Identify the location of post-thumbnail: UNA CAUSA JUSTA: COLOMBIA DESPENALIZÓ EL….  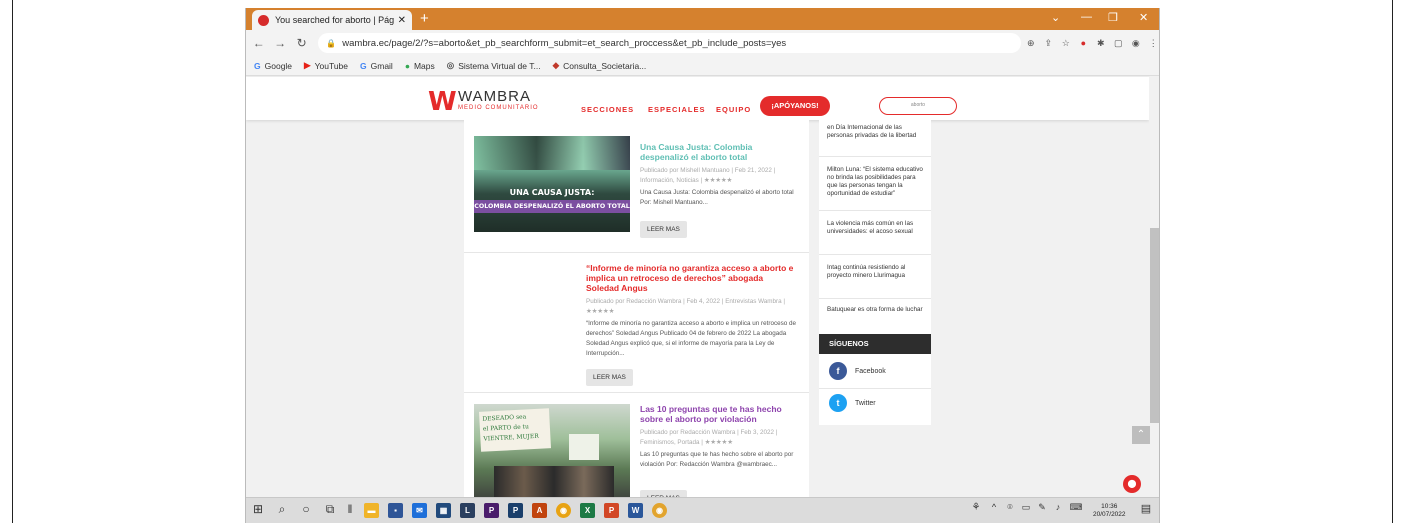
(552, 184).